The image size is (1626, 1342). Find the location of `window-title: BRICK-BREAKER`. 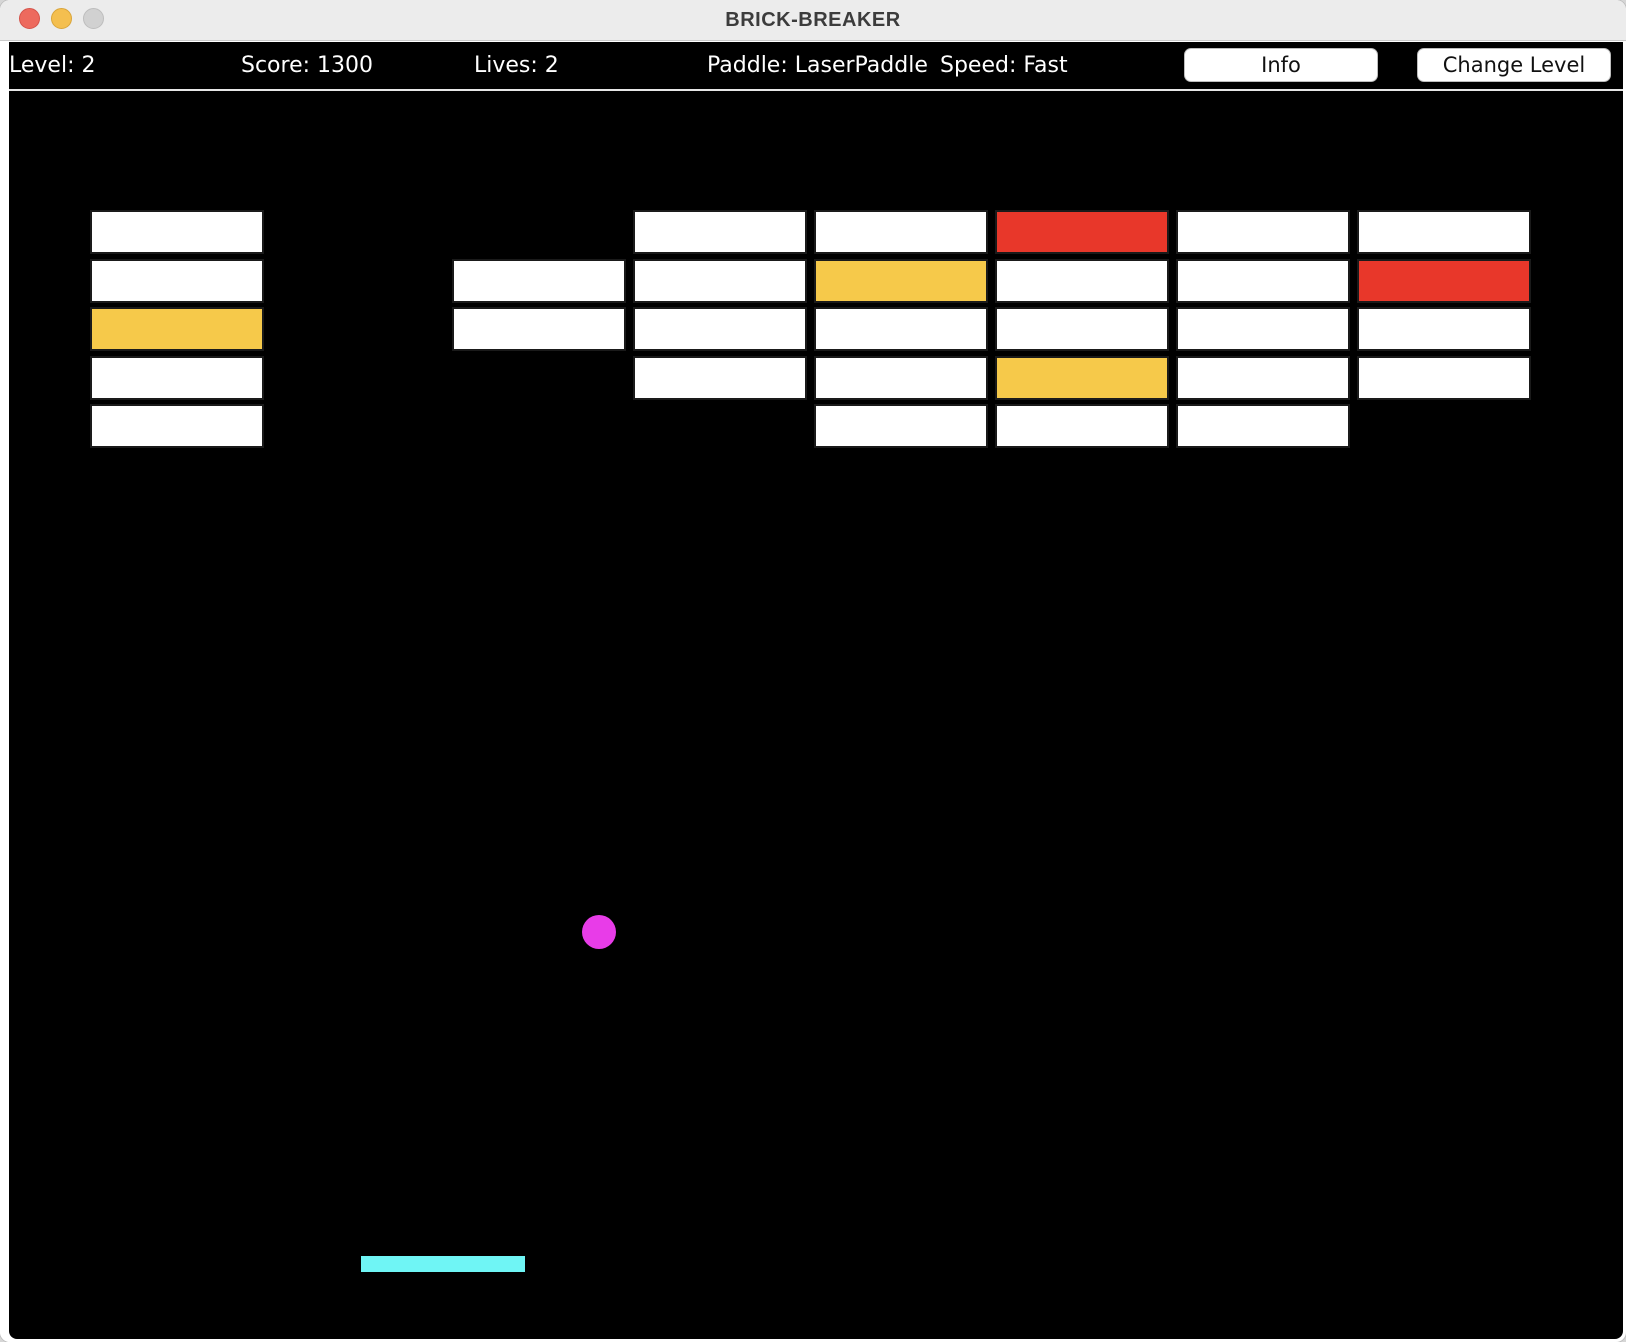

window-title: BRICK-BREAKER is located at coordinates (813, 20).